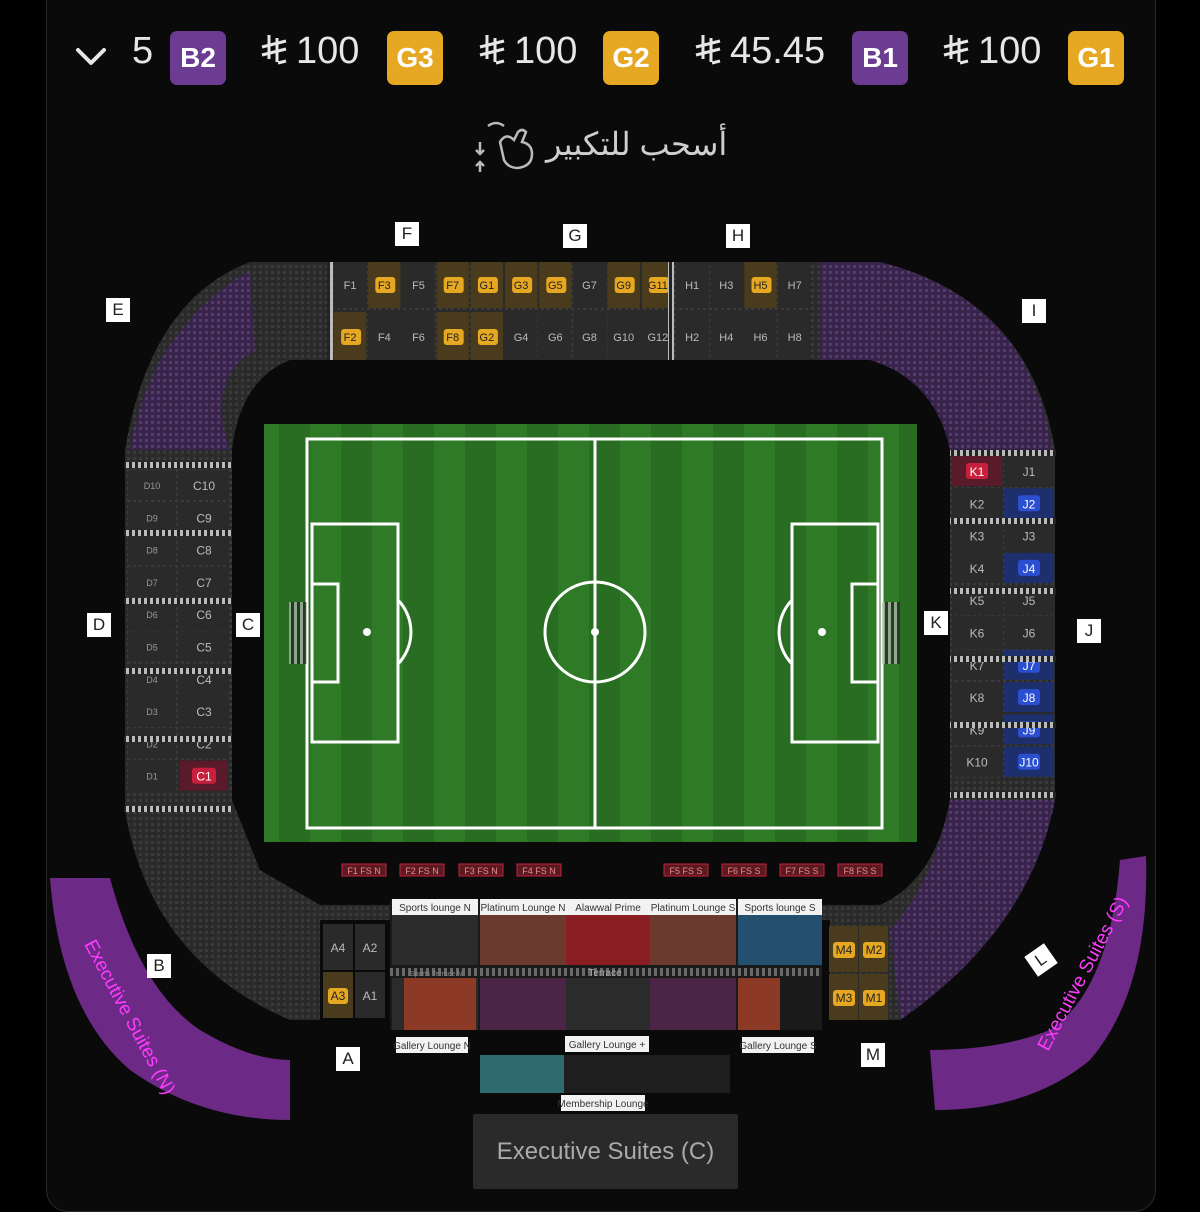 The image size is (1200, 1212). Describe the element at coordinates (418, 286) in the screenshot. I see `section-label: F5` at that location.